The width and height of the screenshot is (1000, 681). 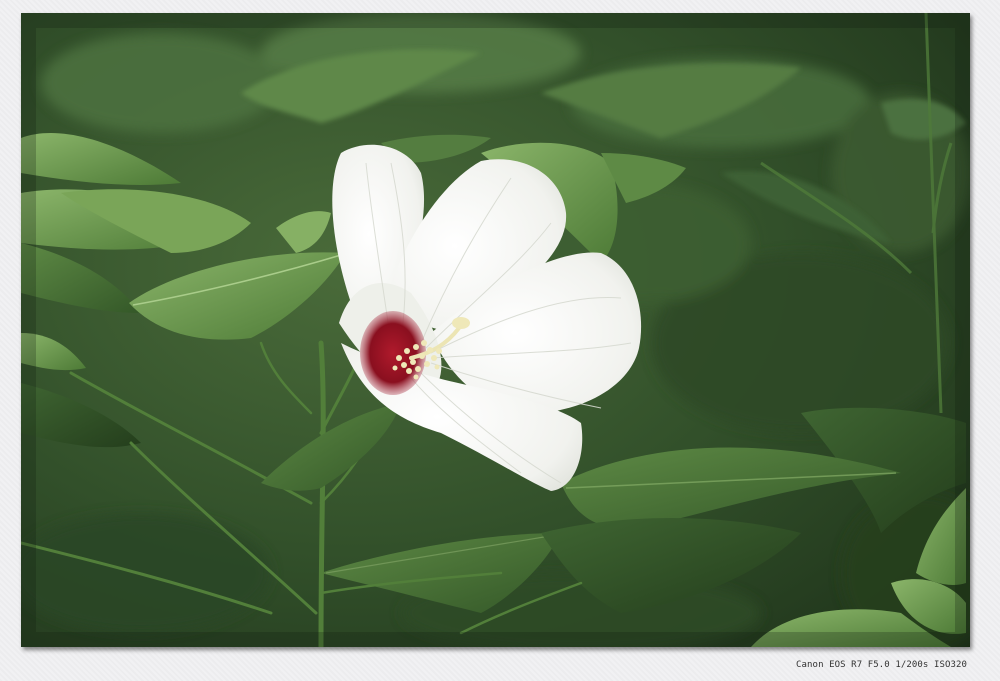 What do you see at coordinates (882, 665) in the screenshot?
I see `exif-caption: Canon EOS R7 F5.0 1/200s ISO320` at bounding box center [882, 665].